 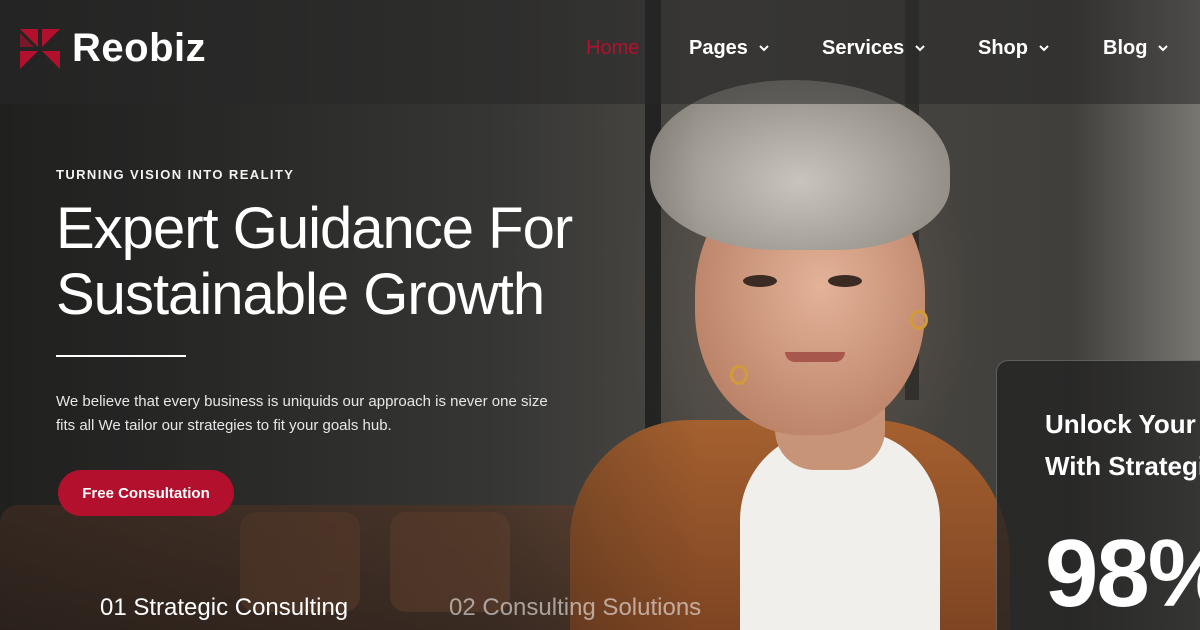 I want to click on nav-label: Home, so click(x=613, y=47).